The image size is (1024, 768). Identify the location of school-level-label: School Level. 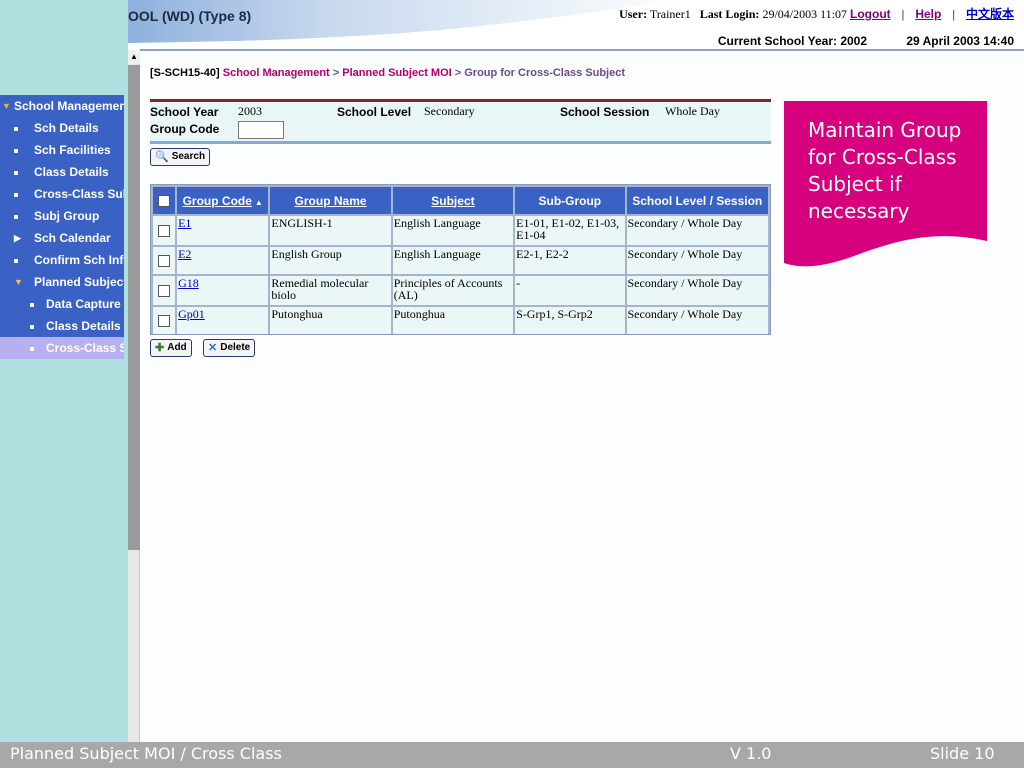
(374, 112).